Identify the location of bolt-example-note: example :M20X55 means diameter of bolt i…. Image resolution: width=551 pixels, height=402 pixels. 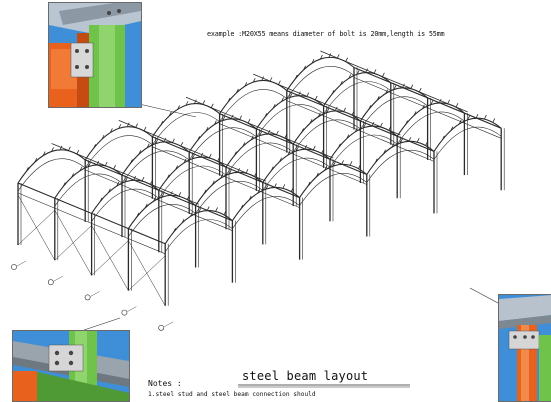
(326, 34).